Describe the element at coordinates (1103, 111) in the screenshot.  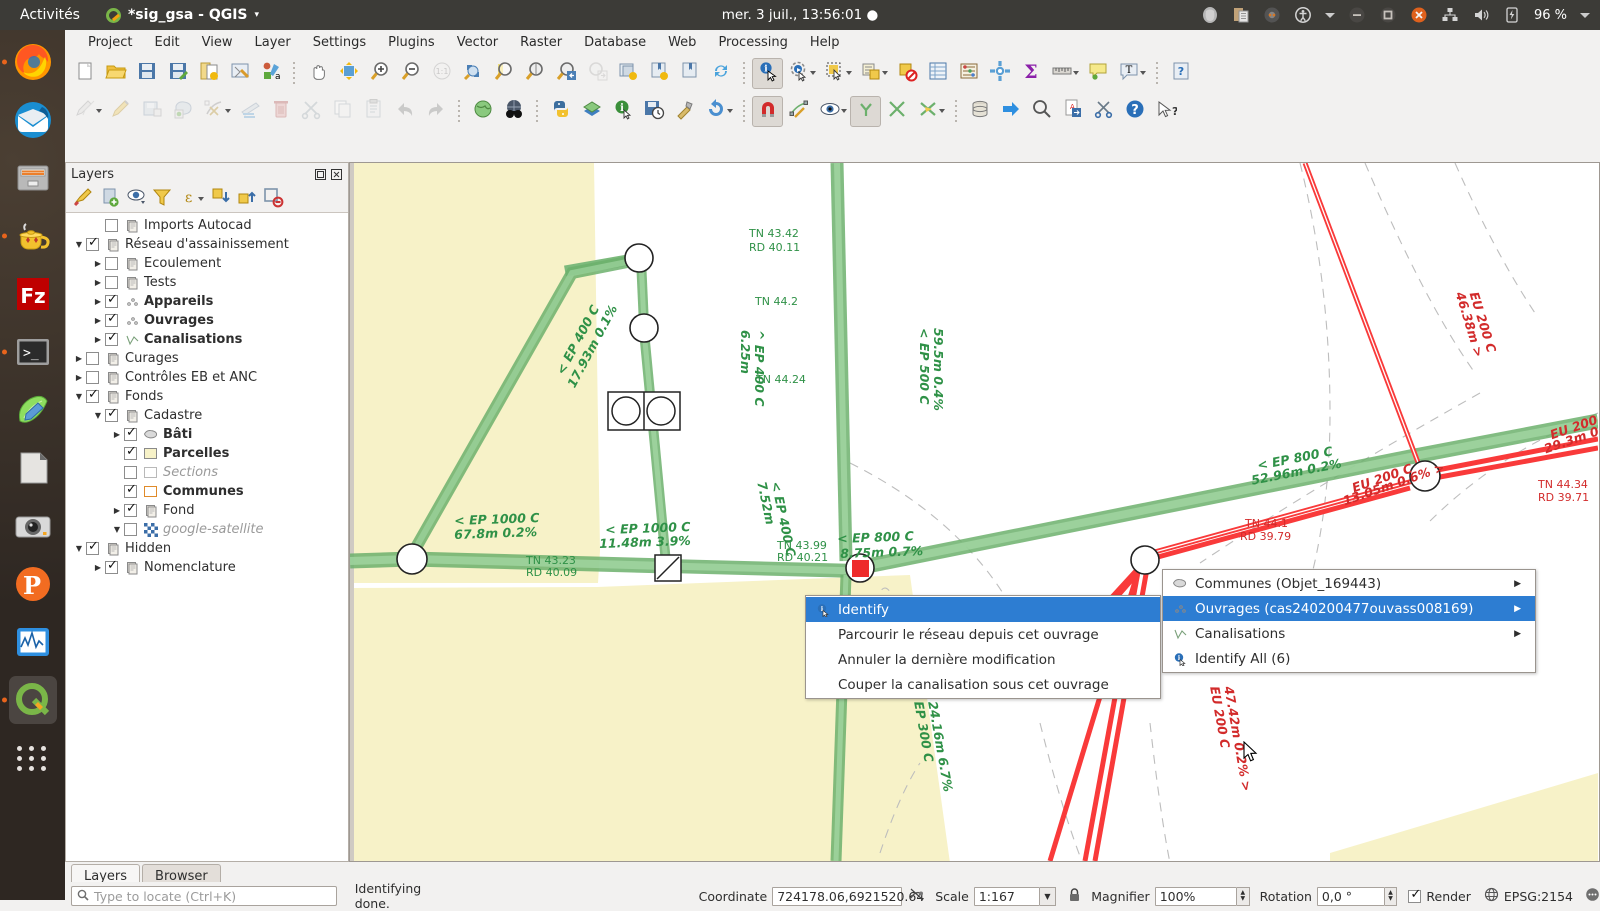
I see `geoprocessing-tools-button` at that location.